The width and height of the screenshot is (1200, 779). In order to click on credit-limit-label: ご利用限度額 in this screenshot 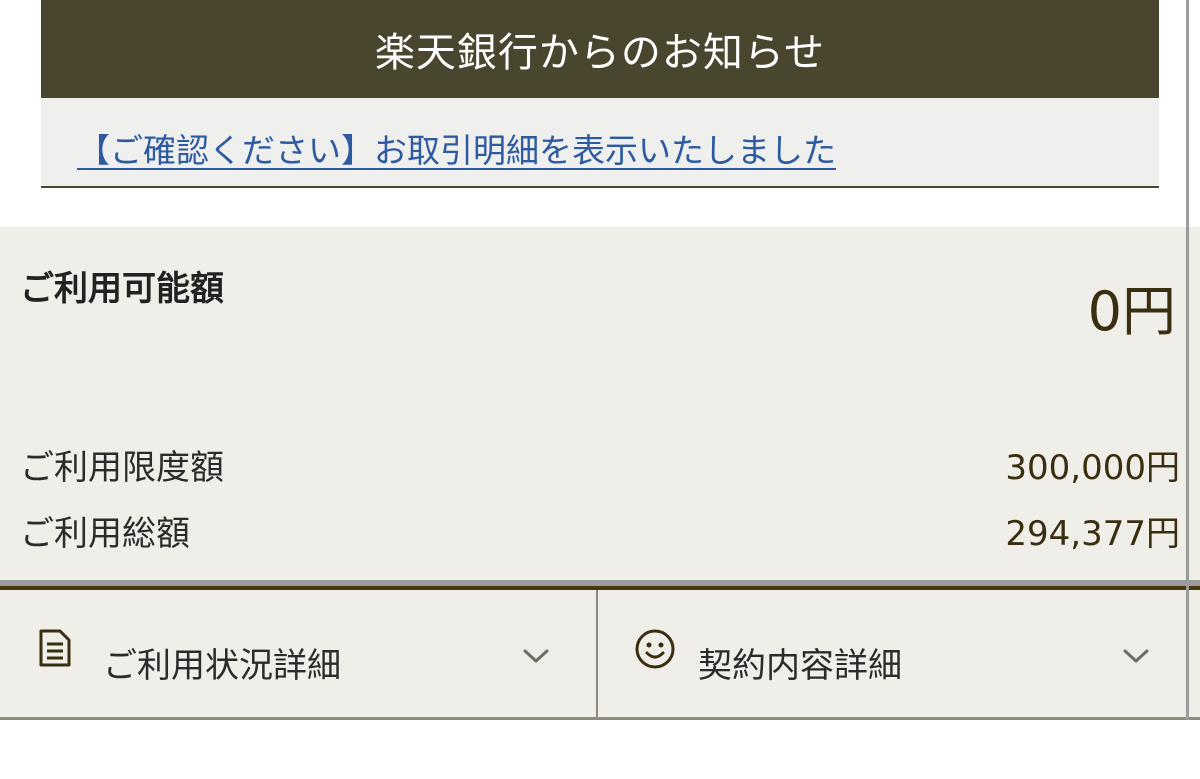, I will do `click(122, 468)`.